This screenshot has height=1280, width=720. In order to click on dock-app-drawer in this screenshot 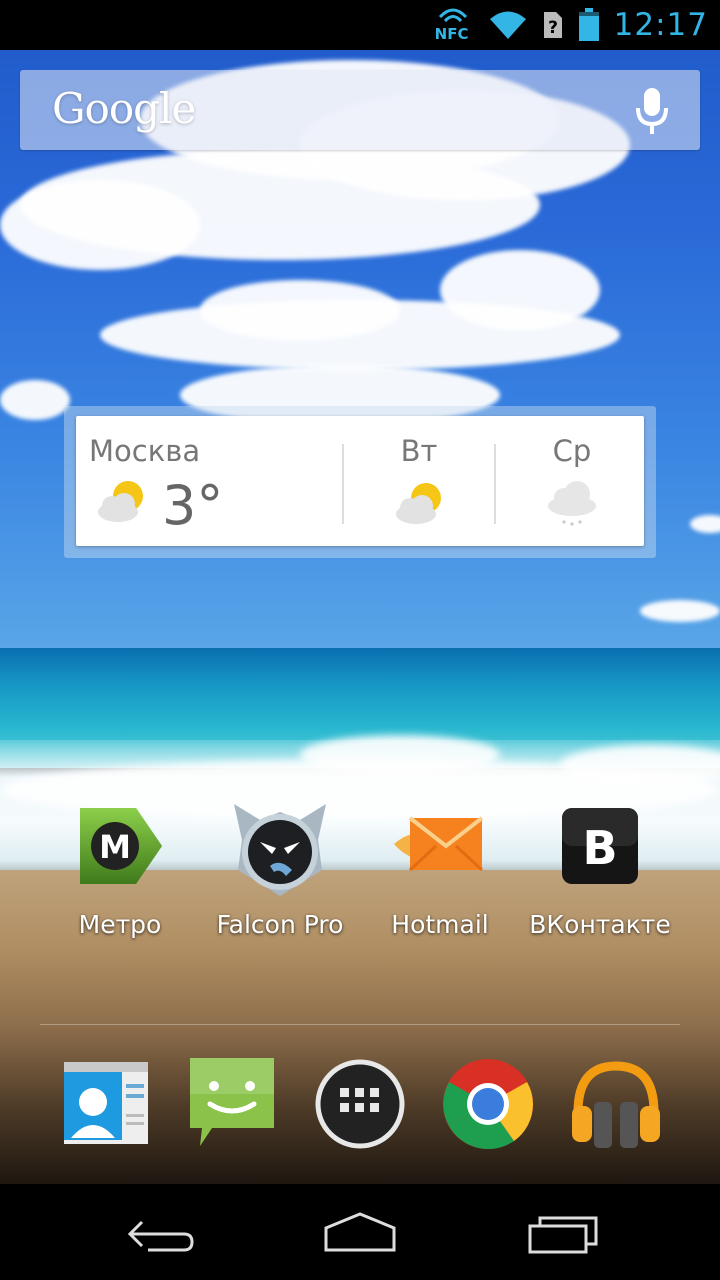, I will do `click(360, 1104)`.